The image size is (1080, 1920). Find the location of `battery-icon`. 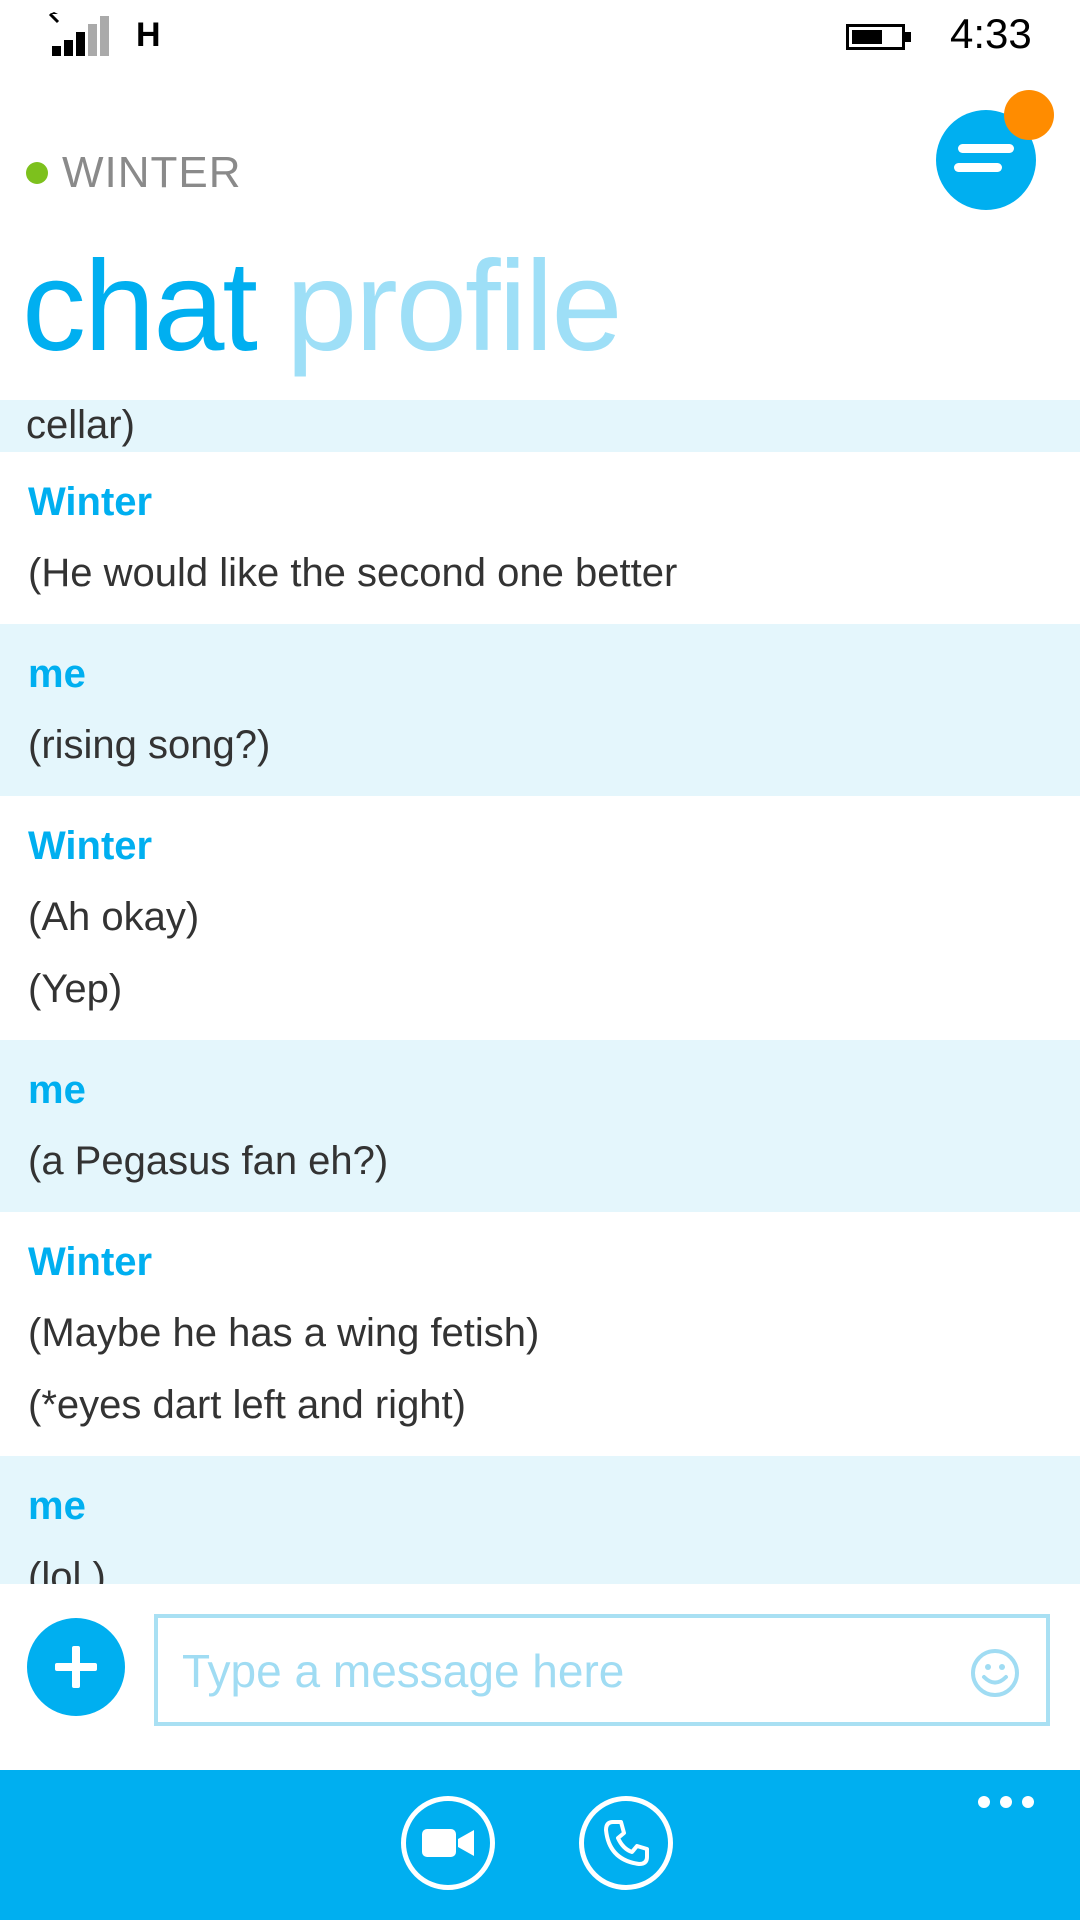

battery-icon is located at coordinates (878, 37).